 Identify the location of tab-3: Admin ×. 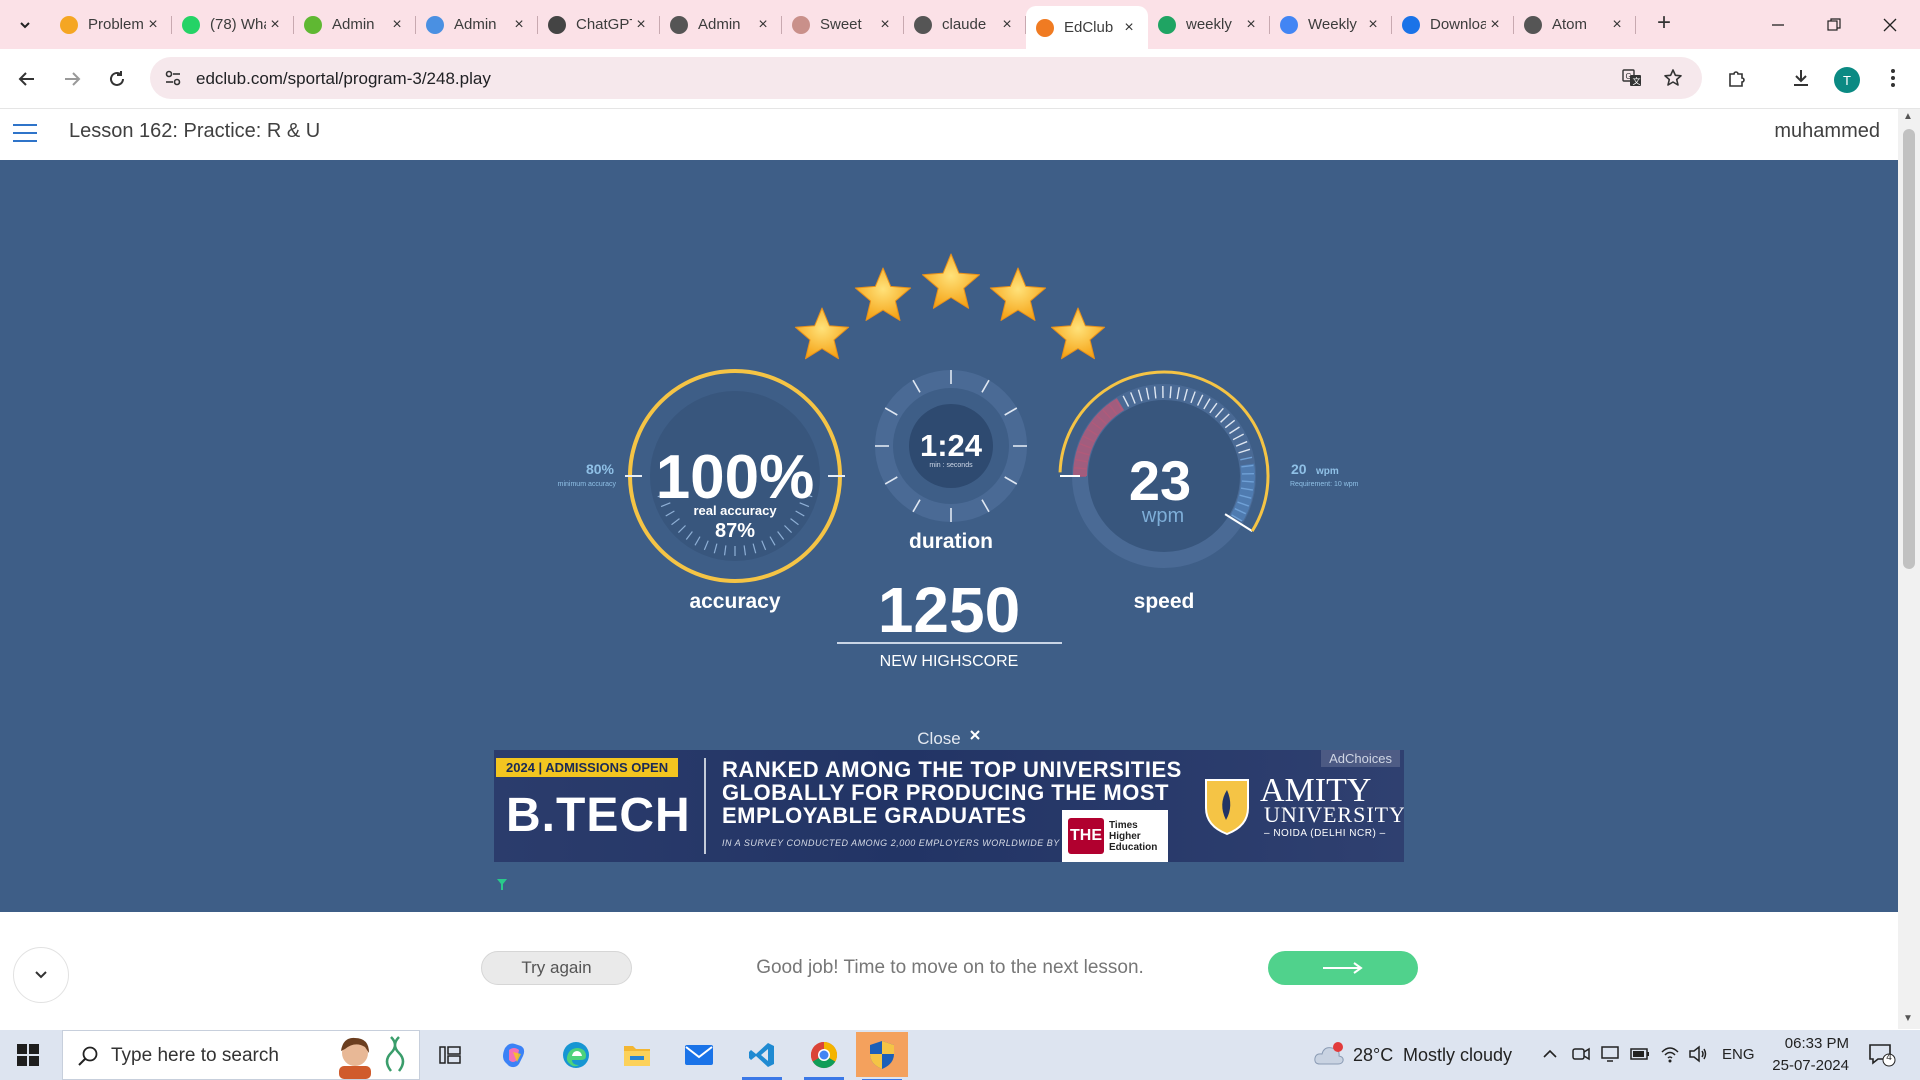
(477, 24).